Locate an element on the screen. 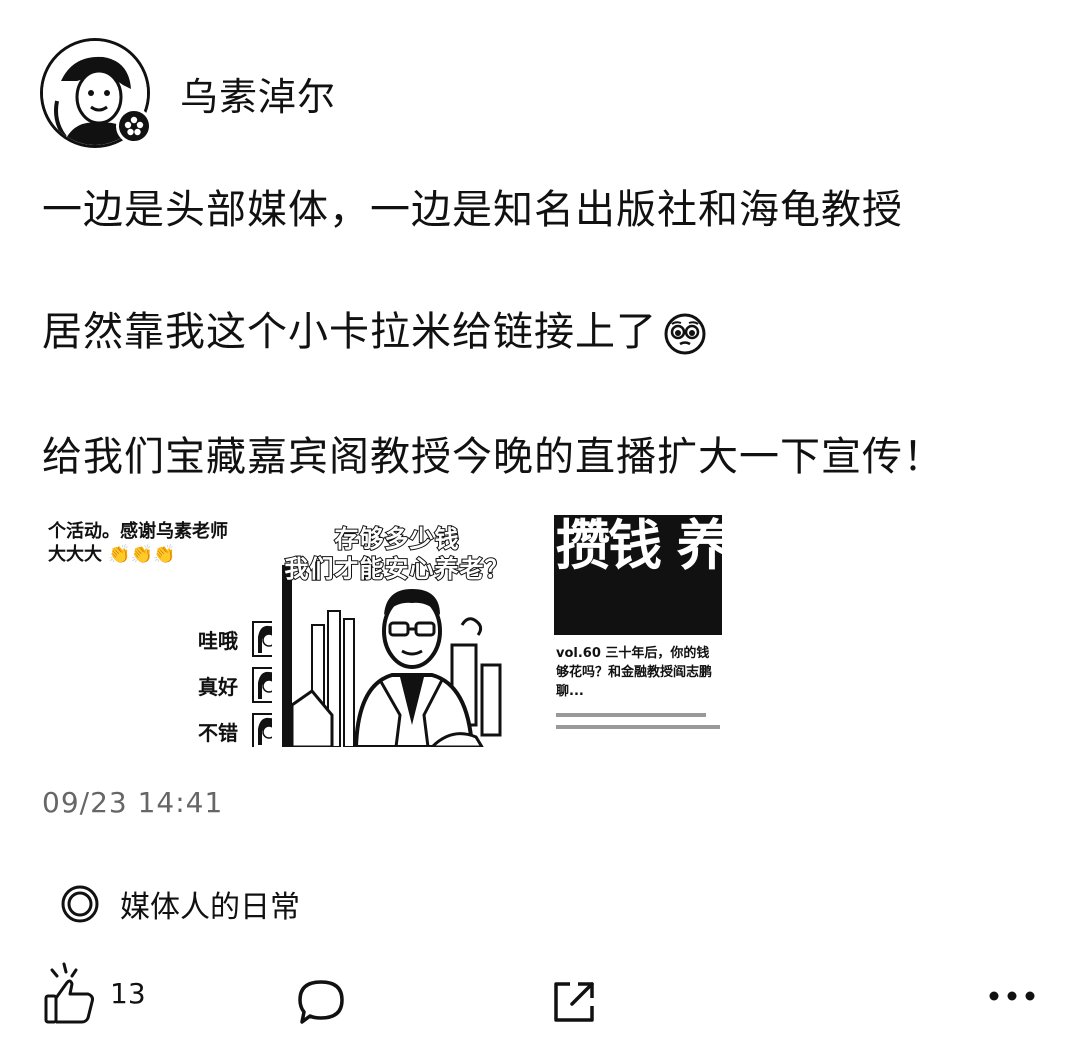 This screenshot has height=1051, width=1080. image-1-comment-row: 不错 is located at coordinates (226, 730).